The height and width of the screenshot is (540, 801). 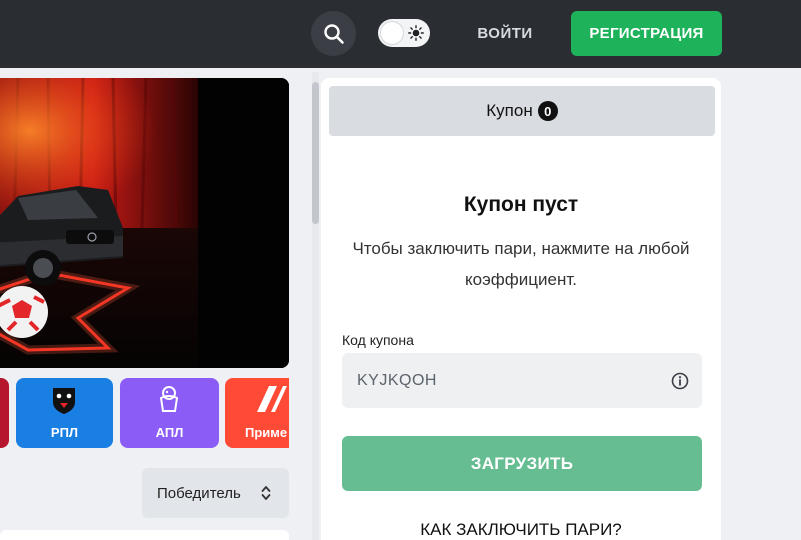 I want to click on coupon-tab-label: Купон, so click(x=509, y=110).